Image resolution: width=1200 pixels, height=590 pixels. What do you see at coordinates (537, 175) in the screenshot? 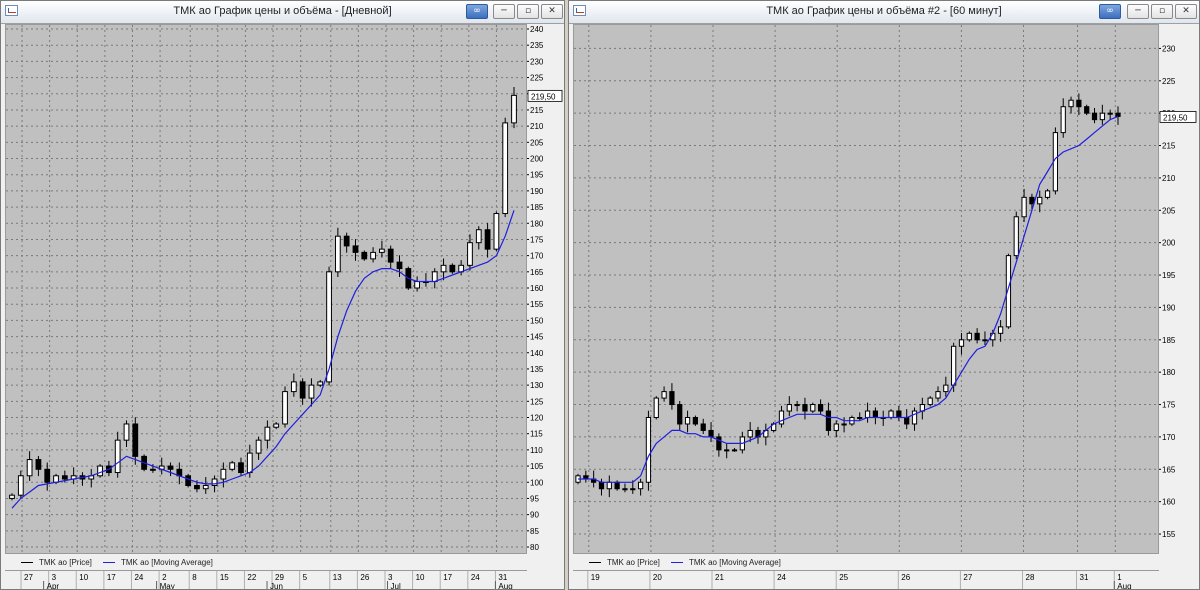
I see `y-tick-label: 195` at bounding box center [537, 175].